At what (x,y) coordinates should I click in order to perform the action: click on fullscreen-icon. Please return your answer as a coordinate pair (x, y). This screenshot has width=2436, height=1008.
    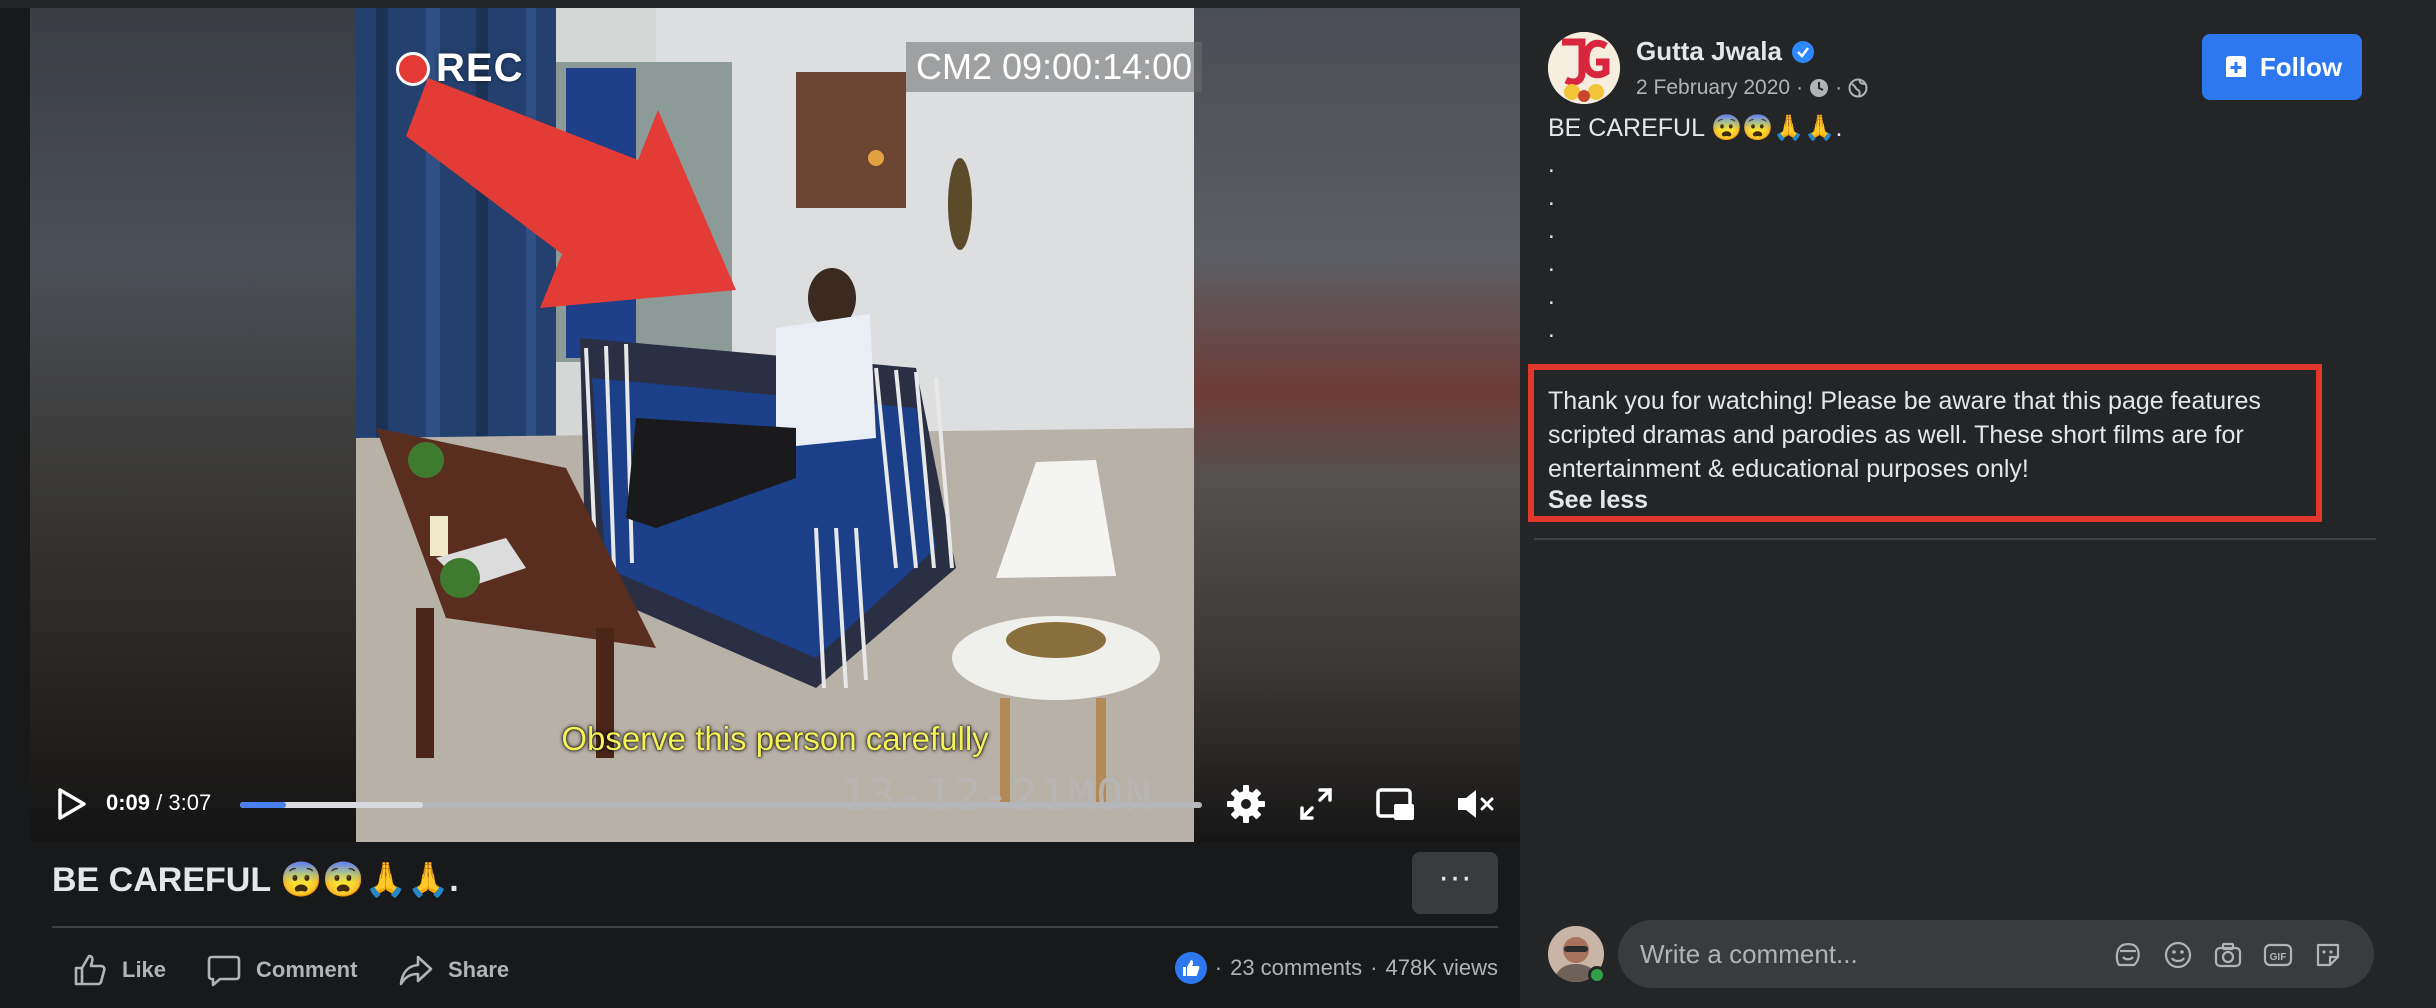
    Looking at the image, I should click on (1316, 804).